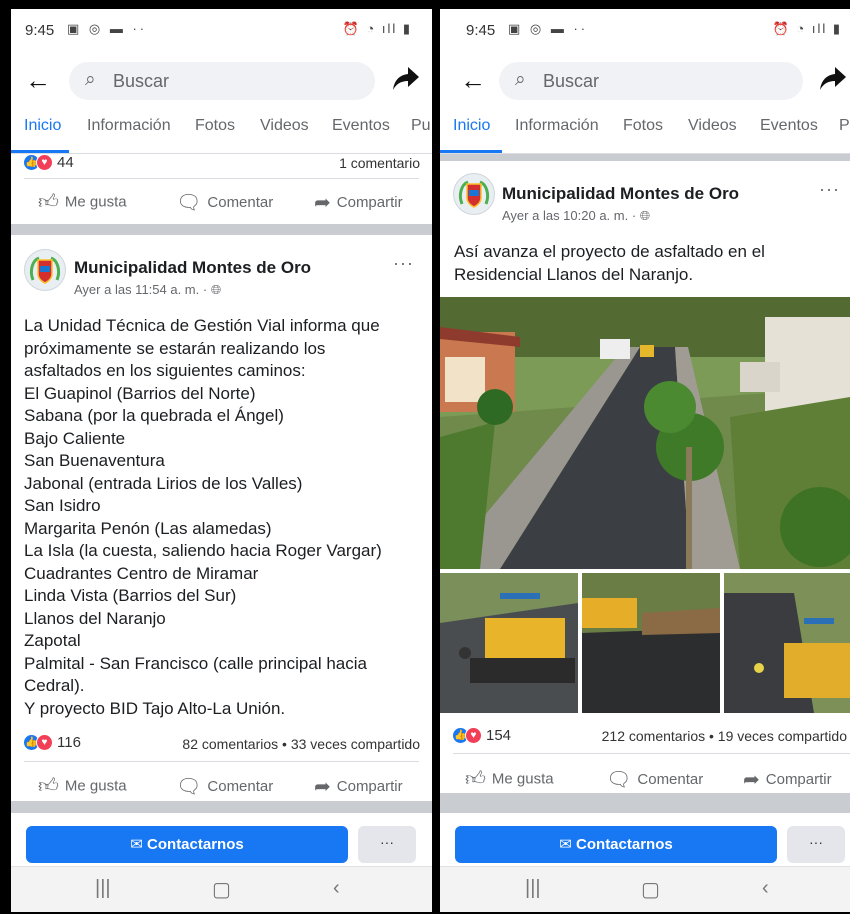  I want to click on globe-icon: 🌐︎, so click(645, 215).